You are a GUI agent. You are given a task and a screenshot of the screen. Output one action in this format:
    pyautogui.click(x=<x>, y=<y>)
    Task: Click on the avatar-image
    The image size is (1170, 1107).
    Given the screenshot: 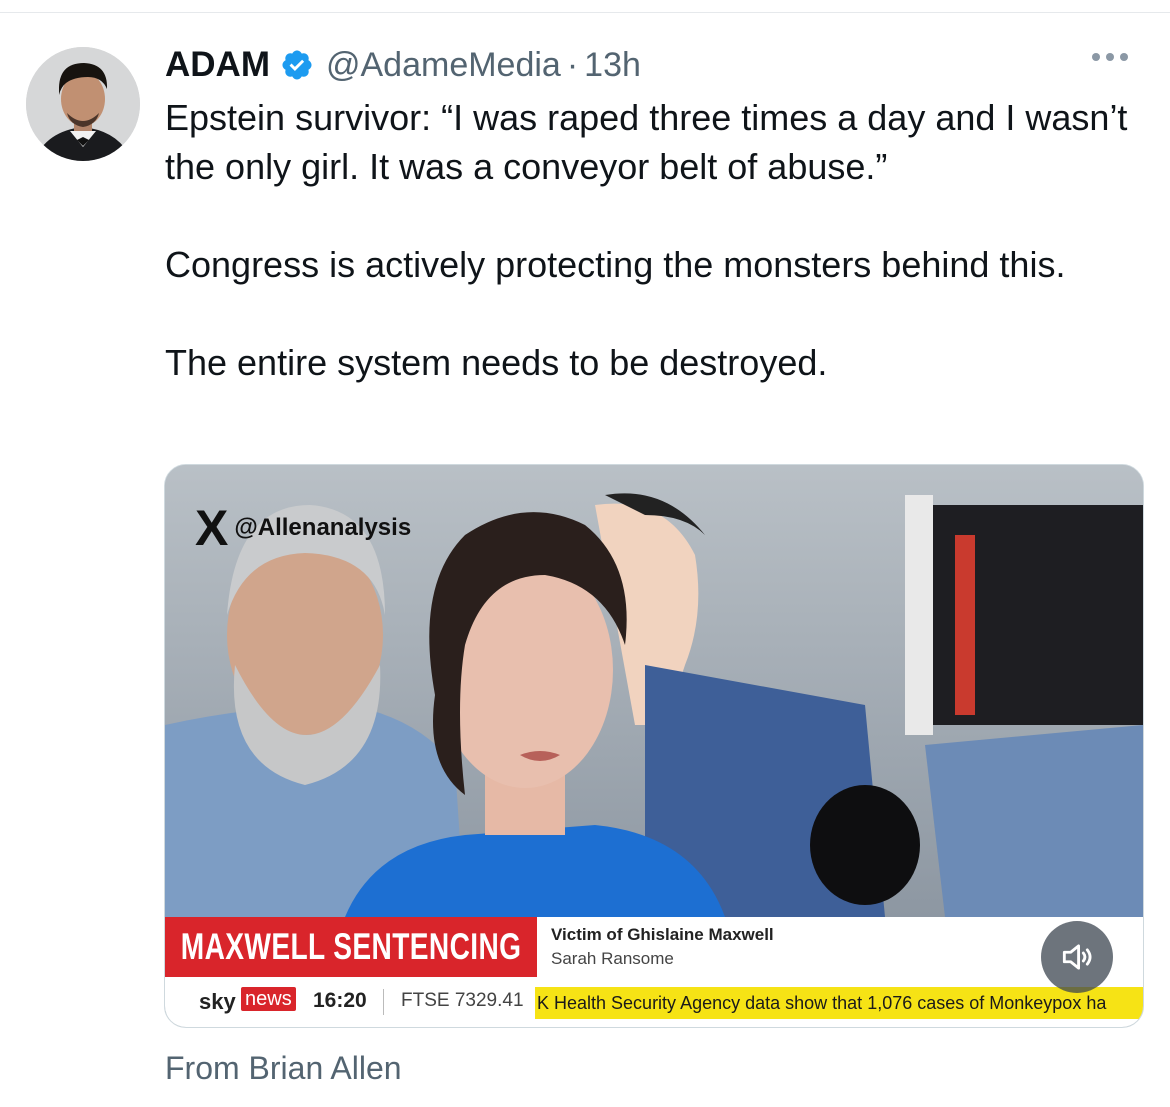 What is the action you would take?
    pyautogui.click(x=83, y=104)
    